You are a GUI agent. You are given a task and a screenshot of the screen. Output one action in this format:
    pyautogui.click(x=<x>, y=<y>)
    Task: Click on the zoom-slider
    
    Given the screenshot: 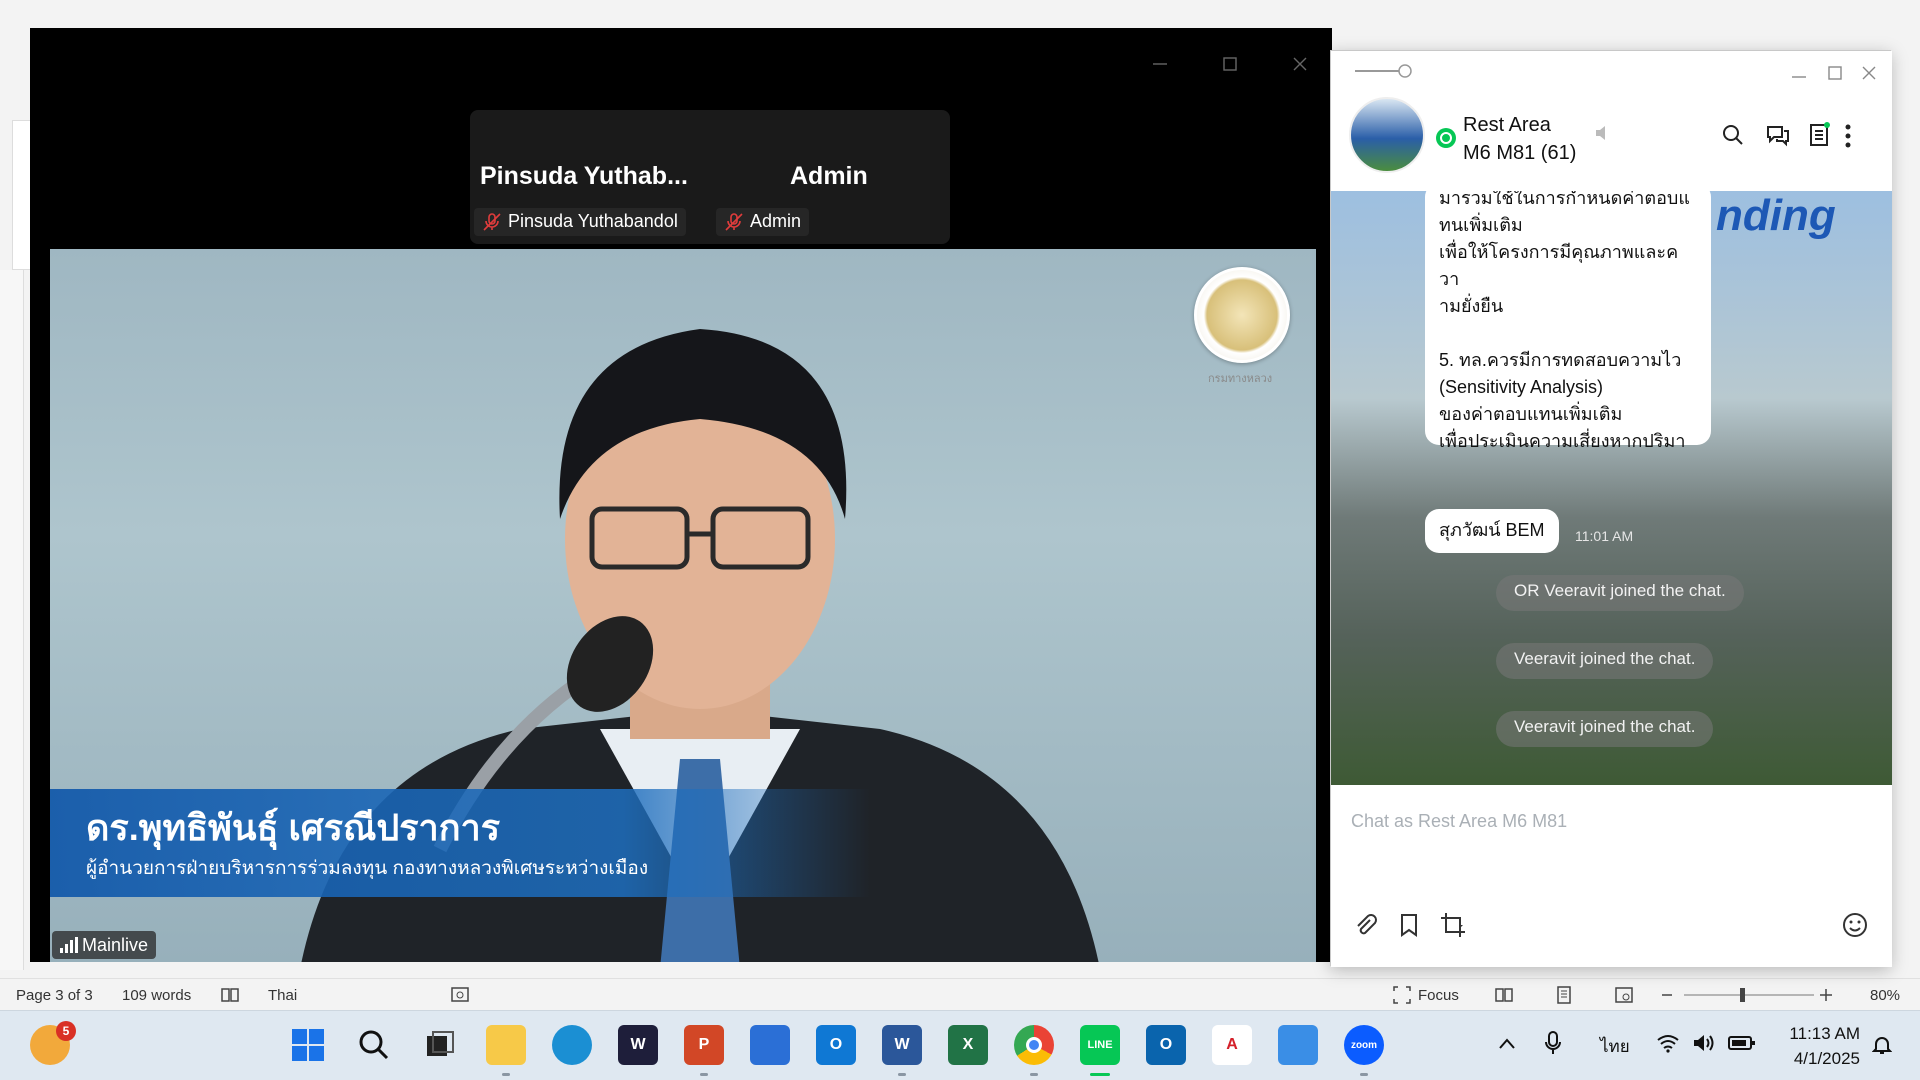 What is the action you would take?
    pyautogui.click(x=1750, y=995)
    